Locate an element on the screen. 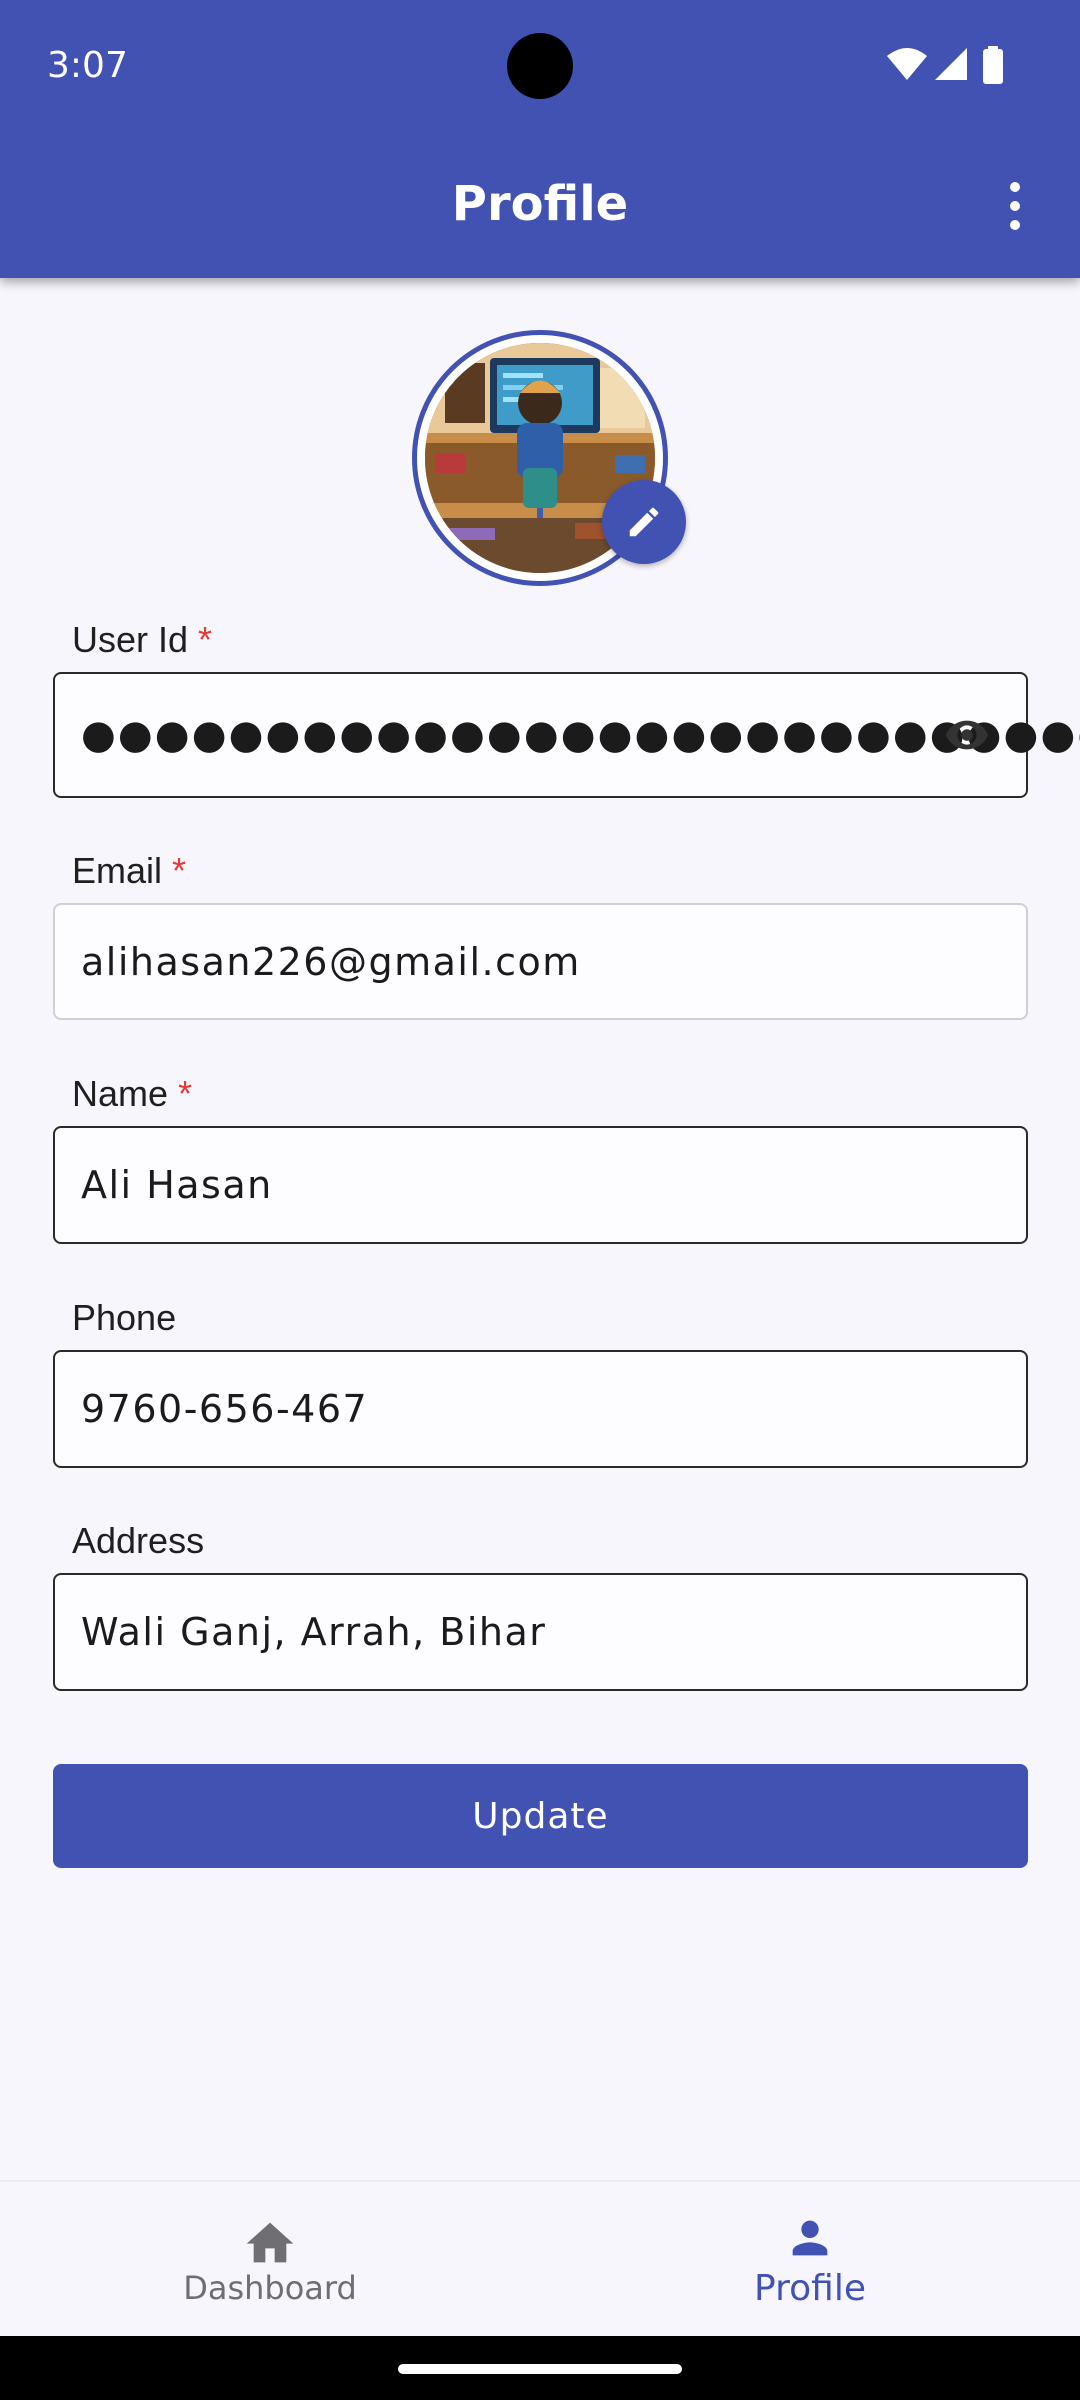 This screenshot has width=1080, height=2400. battery-icon is located at coordinates (993, 65).